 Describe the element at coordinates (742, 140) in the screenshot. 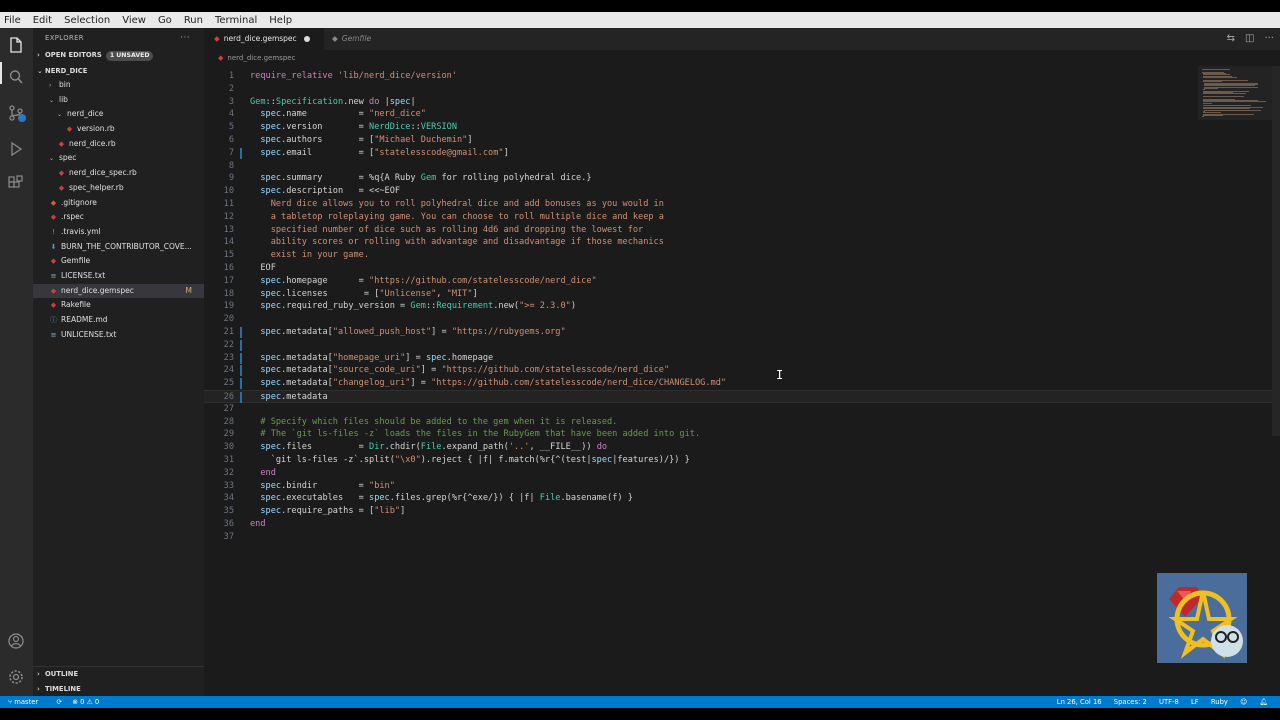

I see `code-line: 6 spec.authors = ["Michael Duchemin"]` at that location.